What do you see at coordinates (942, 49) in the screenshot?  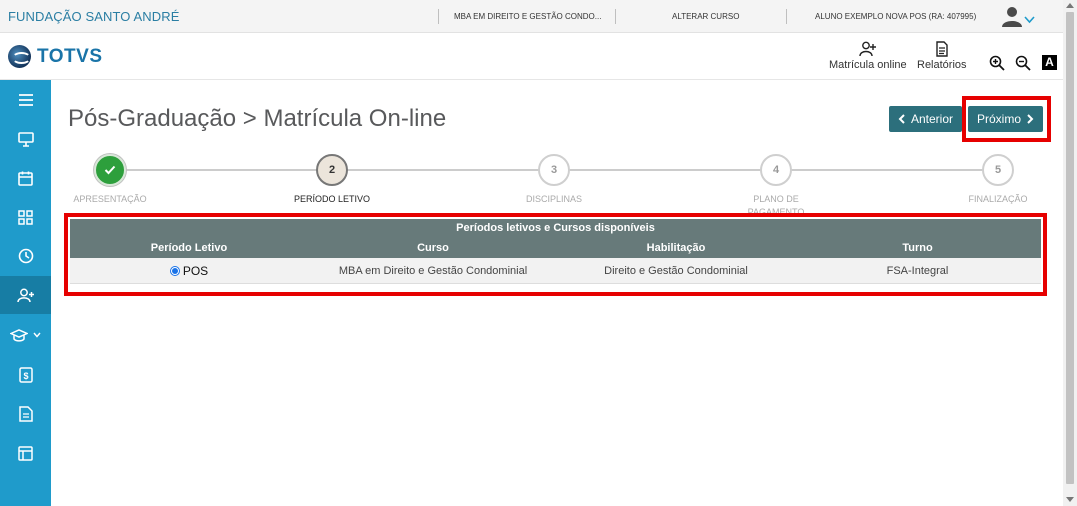 I see `document-icon` at bounding box center [942, 49].